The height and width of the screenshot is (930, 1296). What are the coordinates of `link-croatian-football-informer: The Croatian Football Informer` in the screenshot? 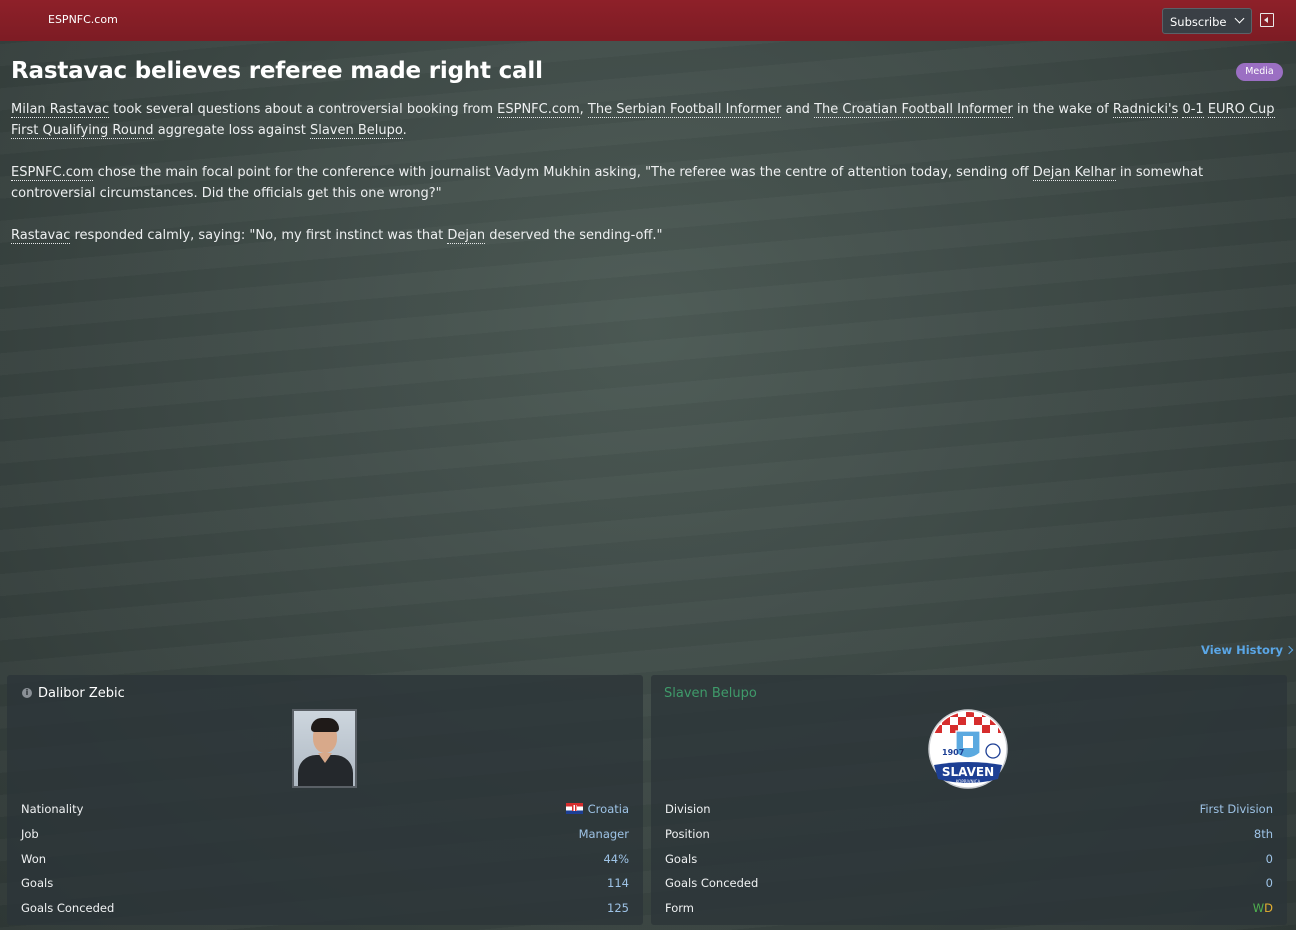 It's located at (913, 110).